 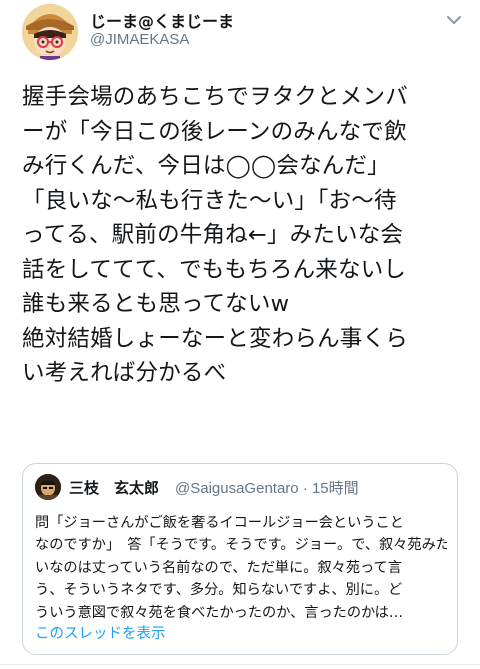 What do you see at coordinates (219, 523) in the screenshot?
I see `quoted-tweet-line: 問「ジョーさんがご飯を奢るイコールジョー会ということ` at bounding box center [219, 523].